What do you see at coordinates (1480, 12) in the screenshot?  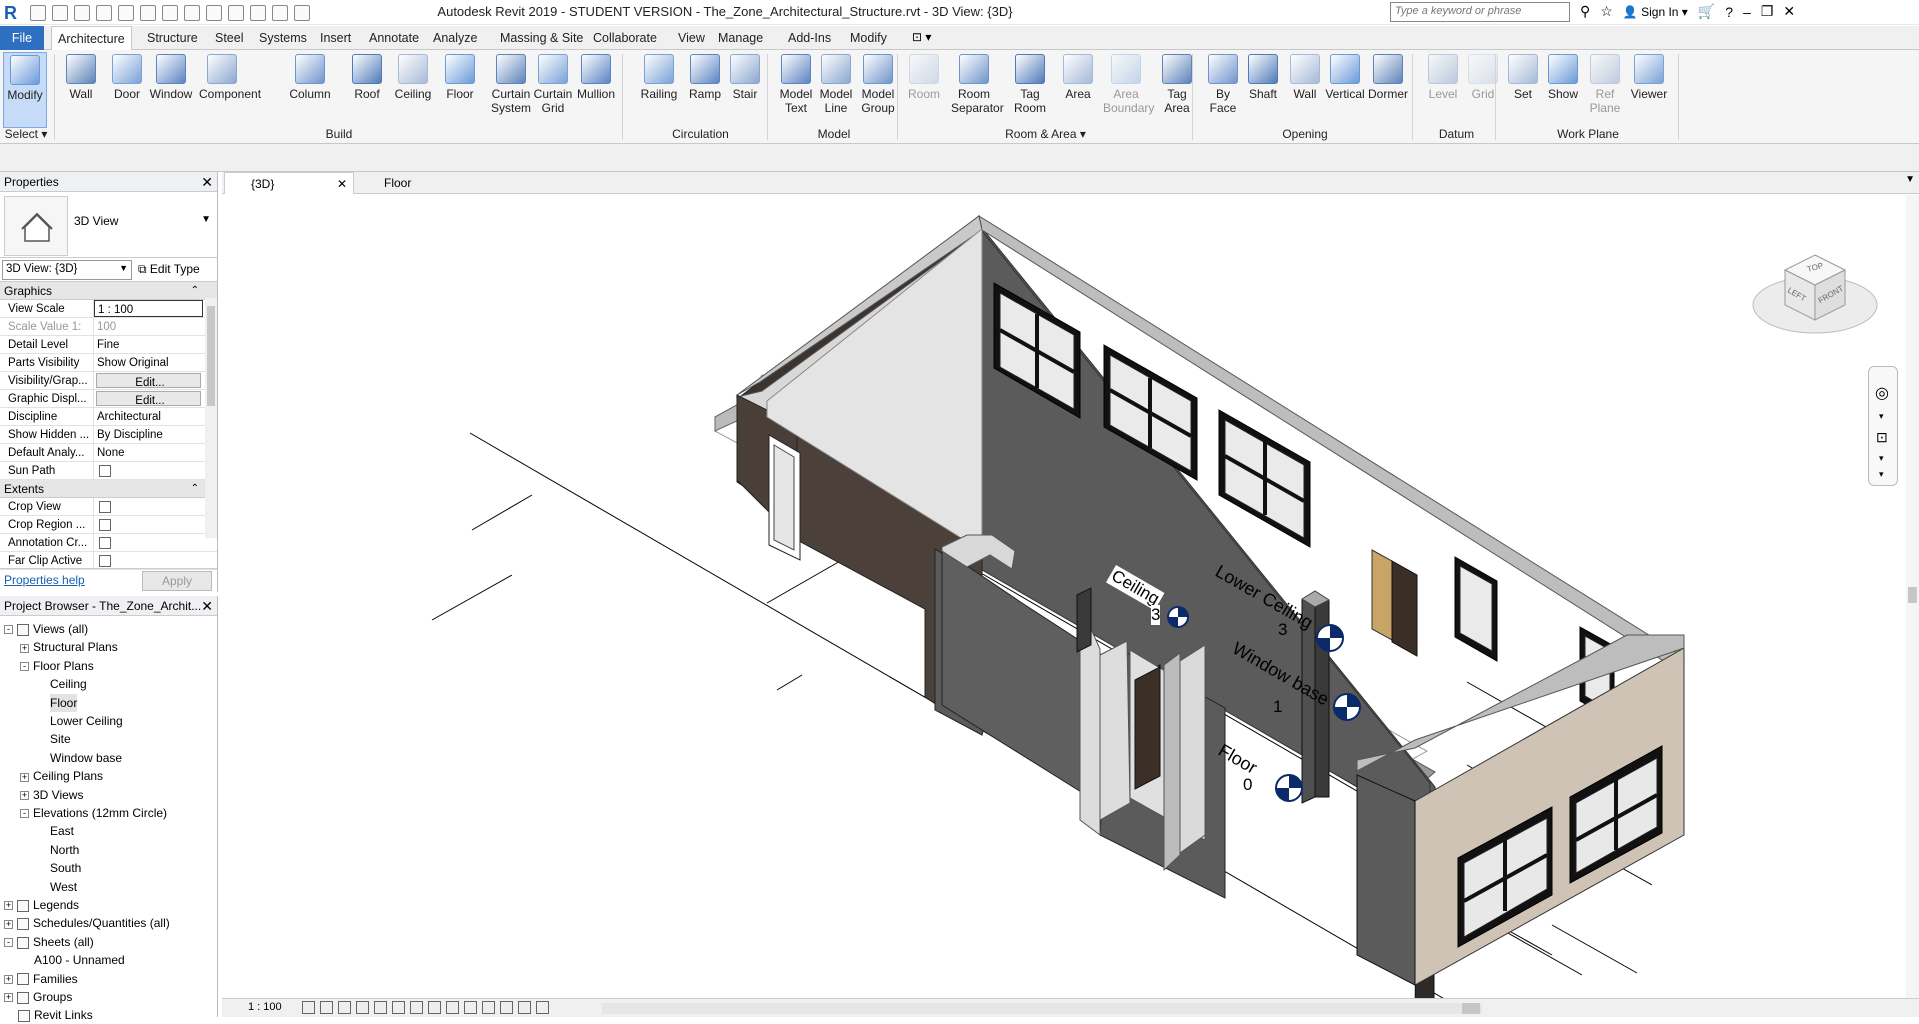 I see `search-input: Type a keyword or phrase` at bounding box center [1480, 12].